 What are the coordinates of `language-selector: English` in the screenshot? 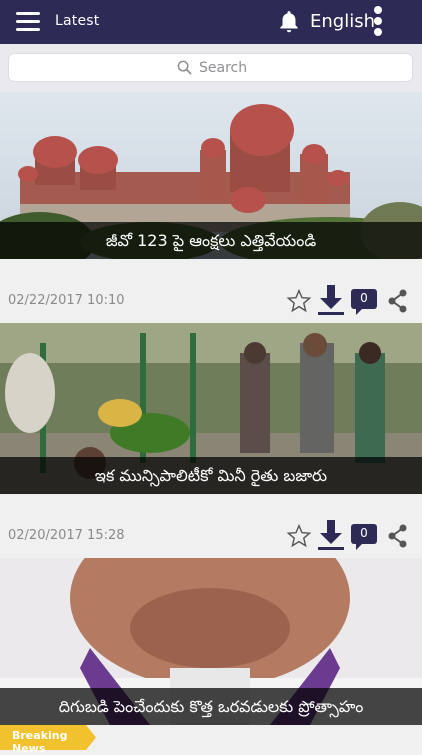 It's located at (342, 21).